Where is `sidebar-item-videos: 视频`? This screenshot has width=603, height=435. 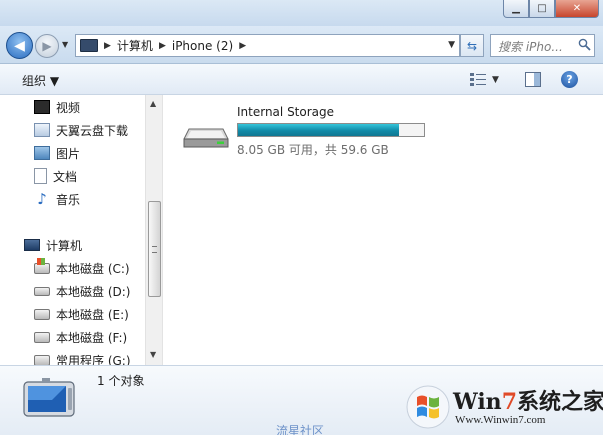
sidebar-item-videos: 视频 is located at coordinates (57, 107).